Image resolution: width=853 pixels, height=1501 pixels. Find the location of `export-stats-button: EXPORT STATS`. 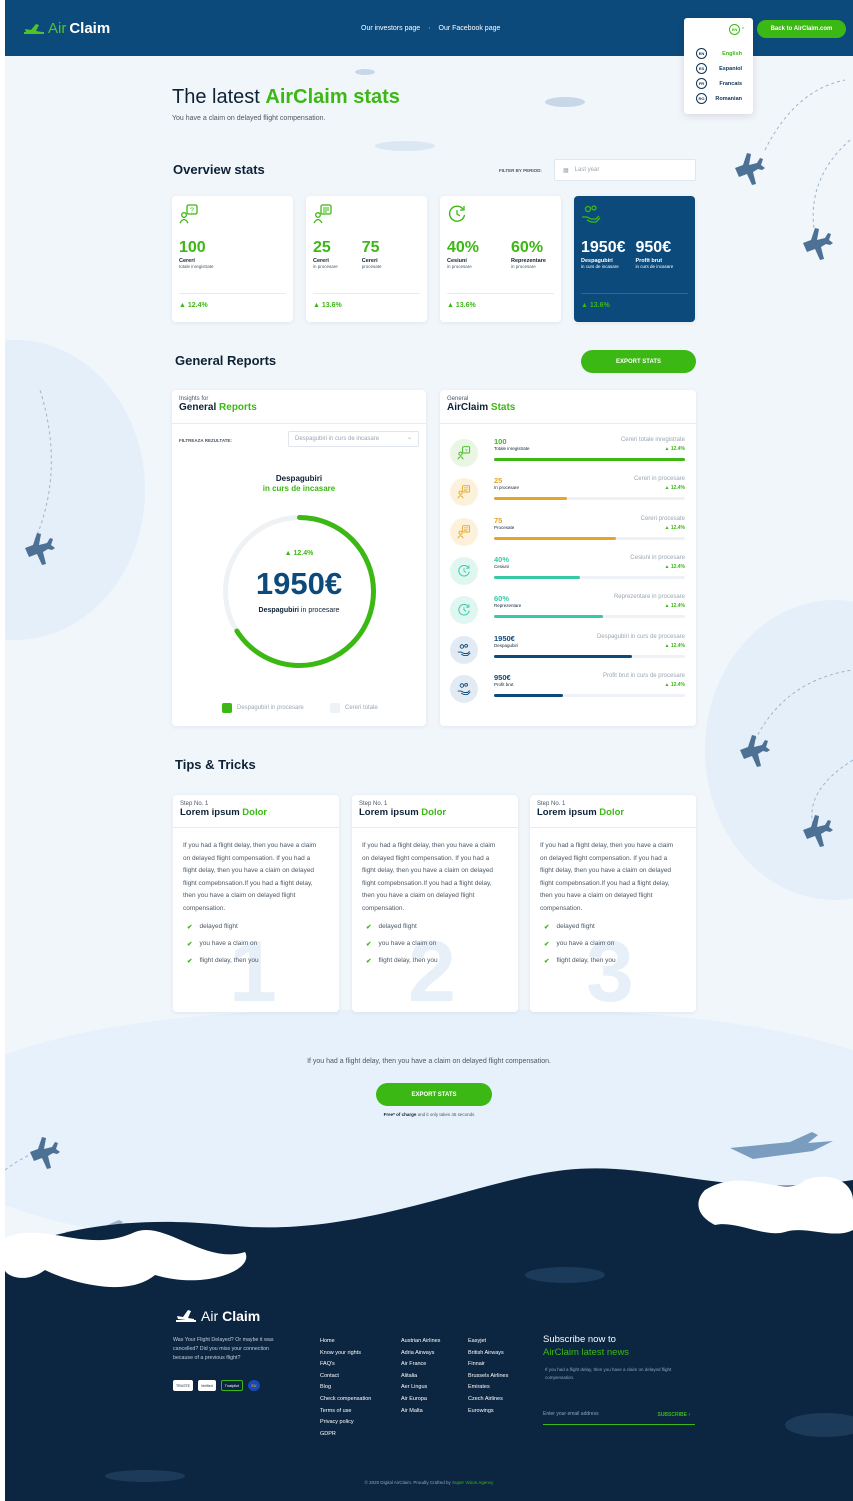

export-stats-button: EXPORT STATS is located at coordinates (638, 361).